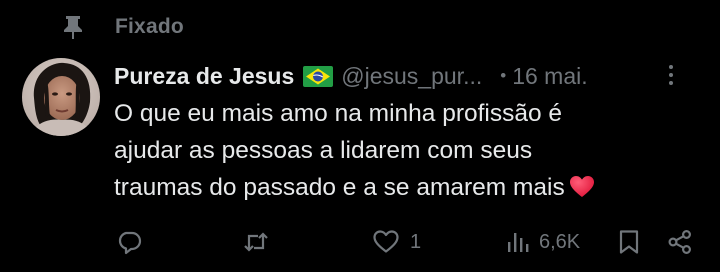 Image resolution: width=720 pixels, height=272 pixels. I want to click on pinned-label: Fixado, so click(149, 26).